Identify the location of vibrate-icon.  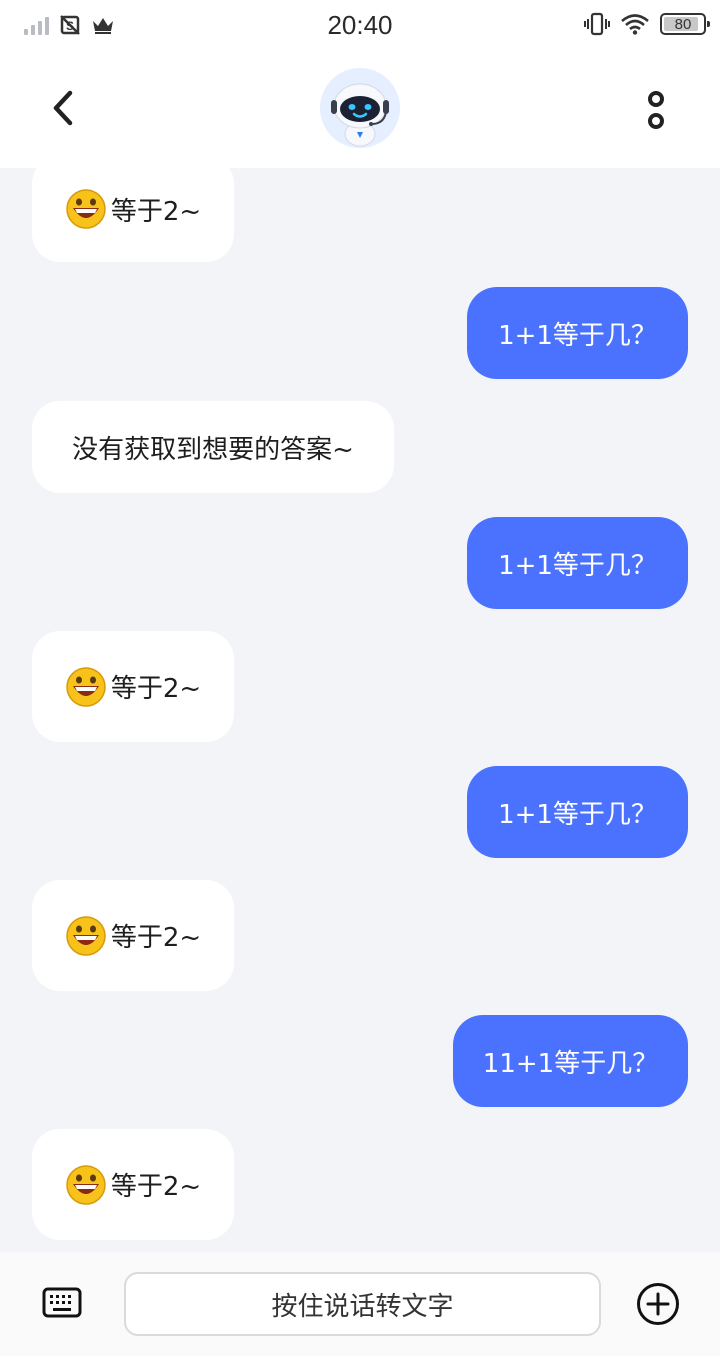
(597, 24).